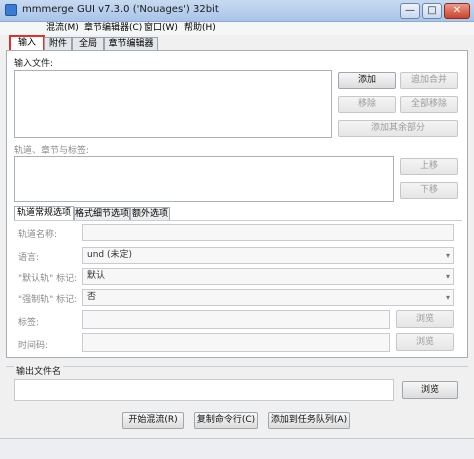 The width and height of the screenshot is (474, 459). I want to click on tab-global: 全局, so click(88, 44).